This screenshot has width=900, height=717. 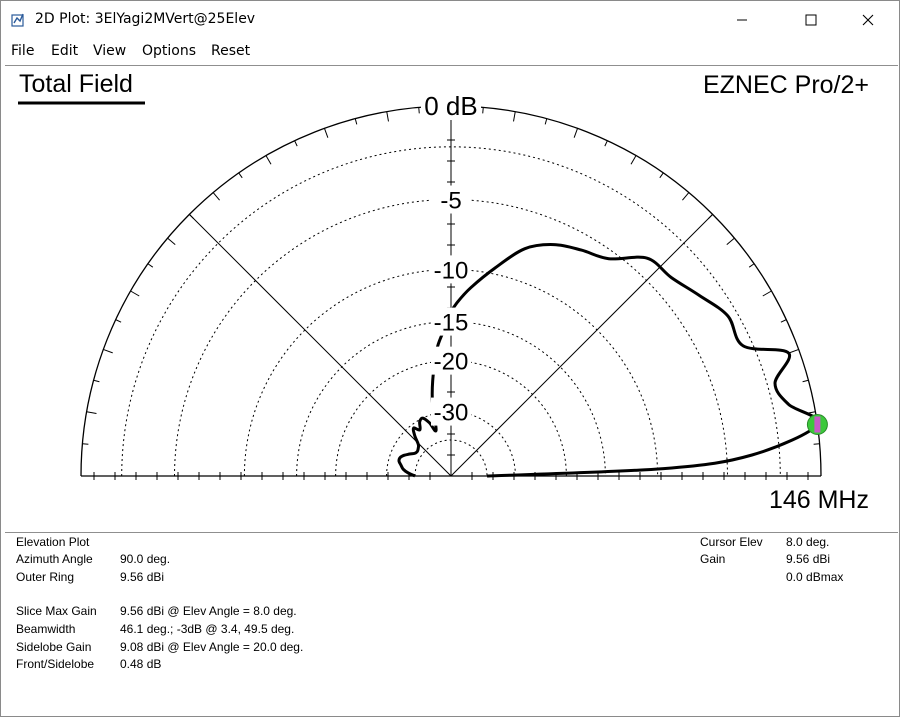 What do you see at coordinates (56, 611) in the screenshot?
I see `info-max-gain-label: Slice Max Gain` at bounding box center [56, 611].